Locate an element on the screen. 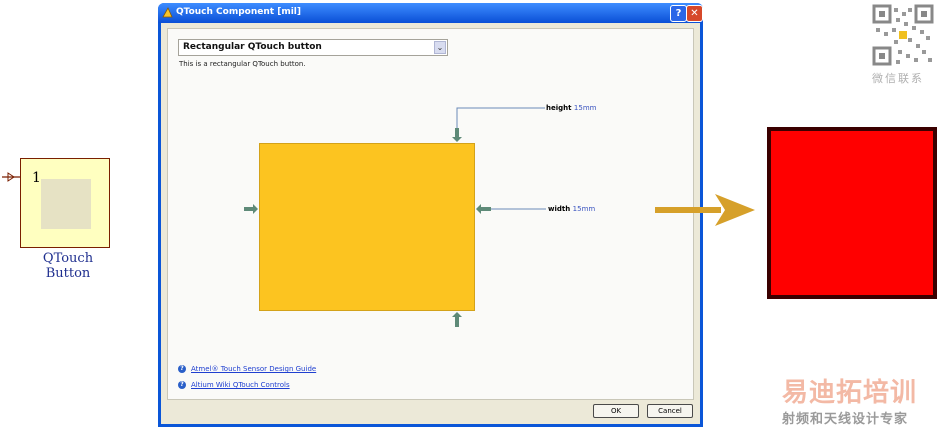 The image size is (940, 431). button-preview-shape is located at coordinates (367, 227).